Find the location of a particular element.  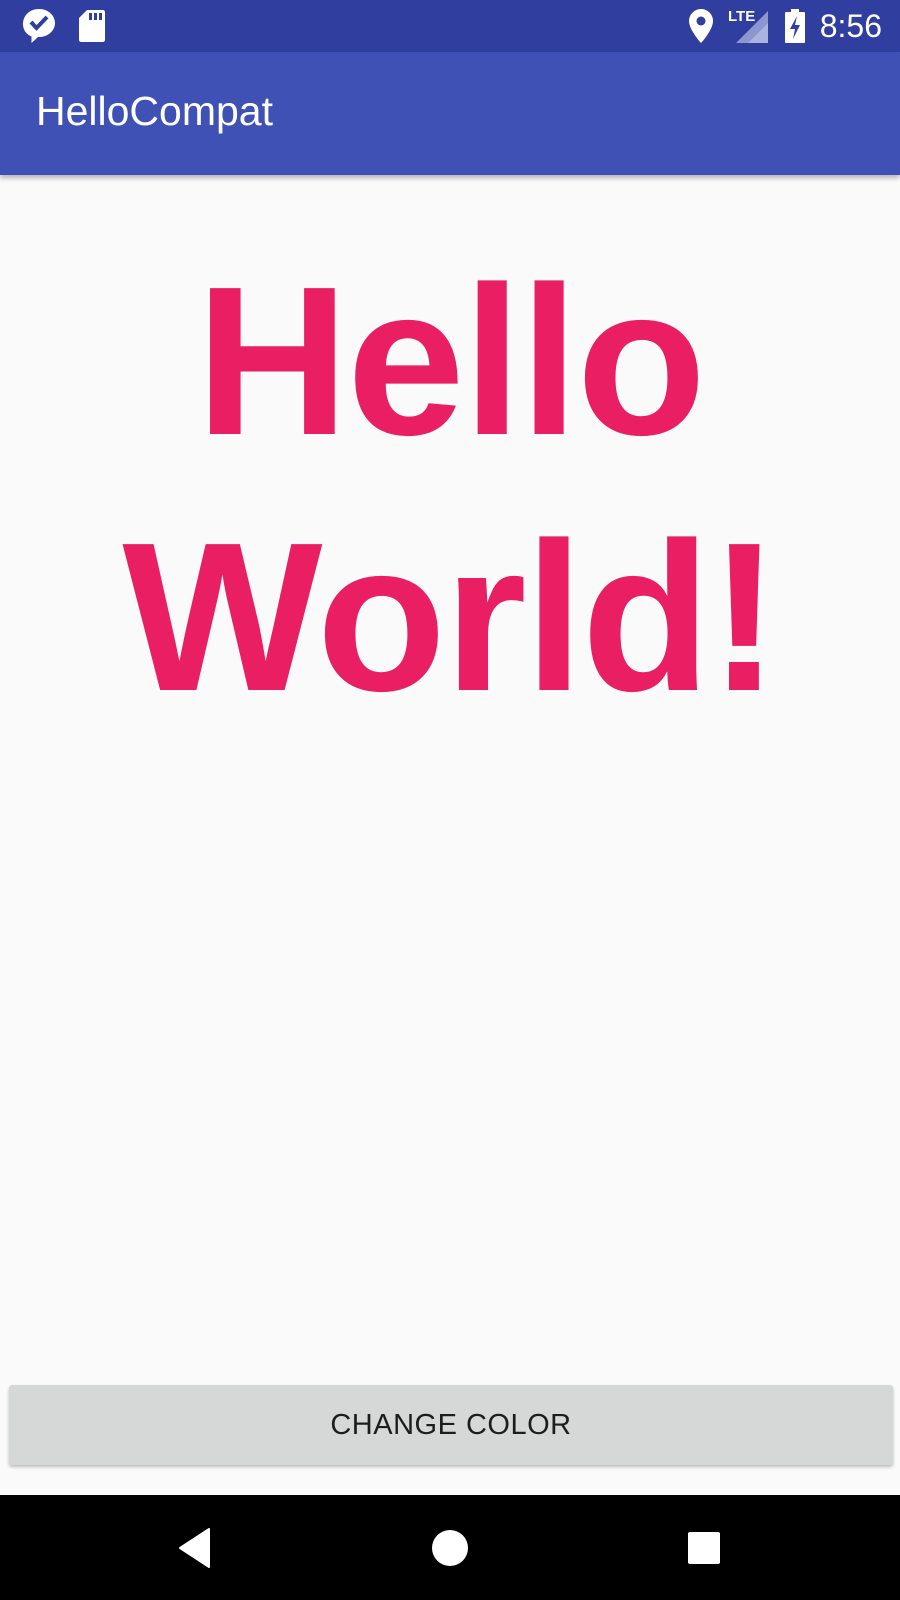

home-icon is located at coordinates (450, 1548).